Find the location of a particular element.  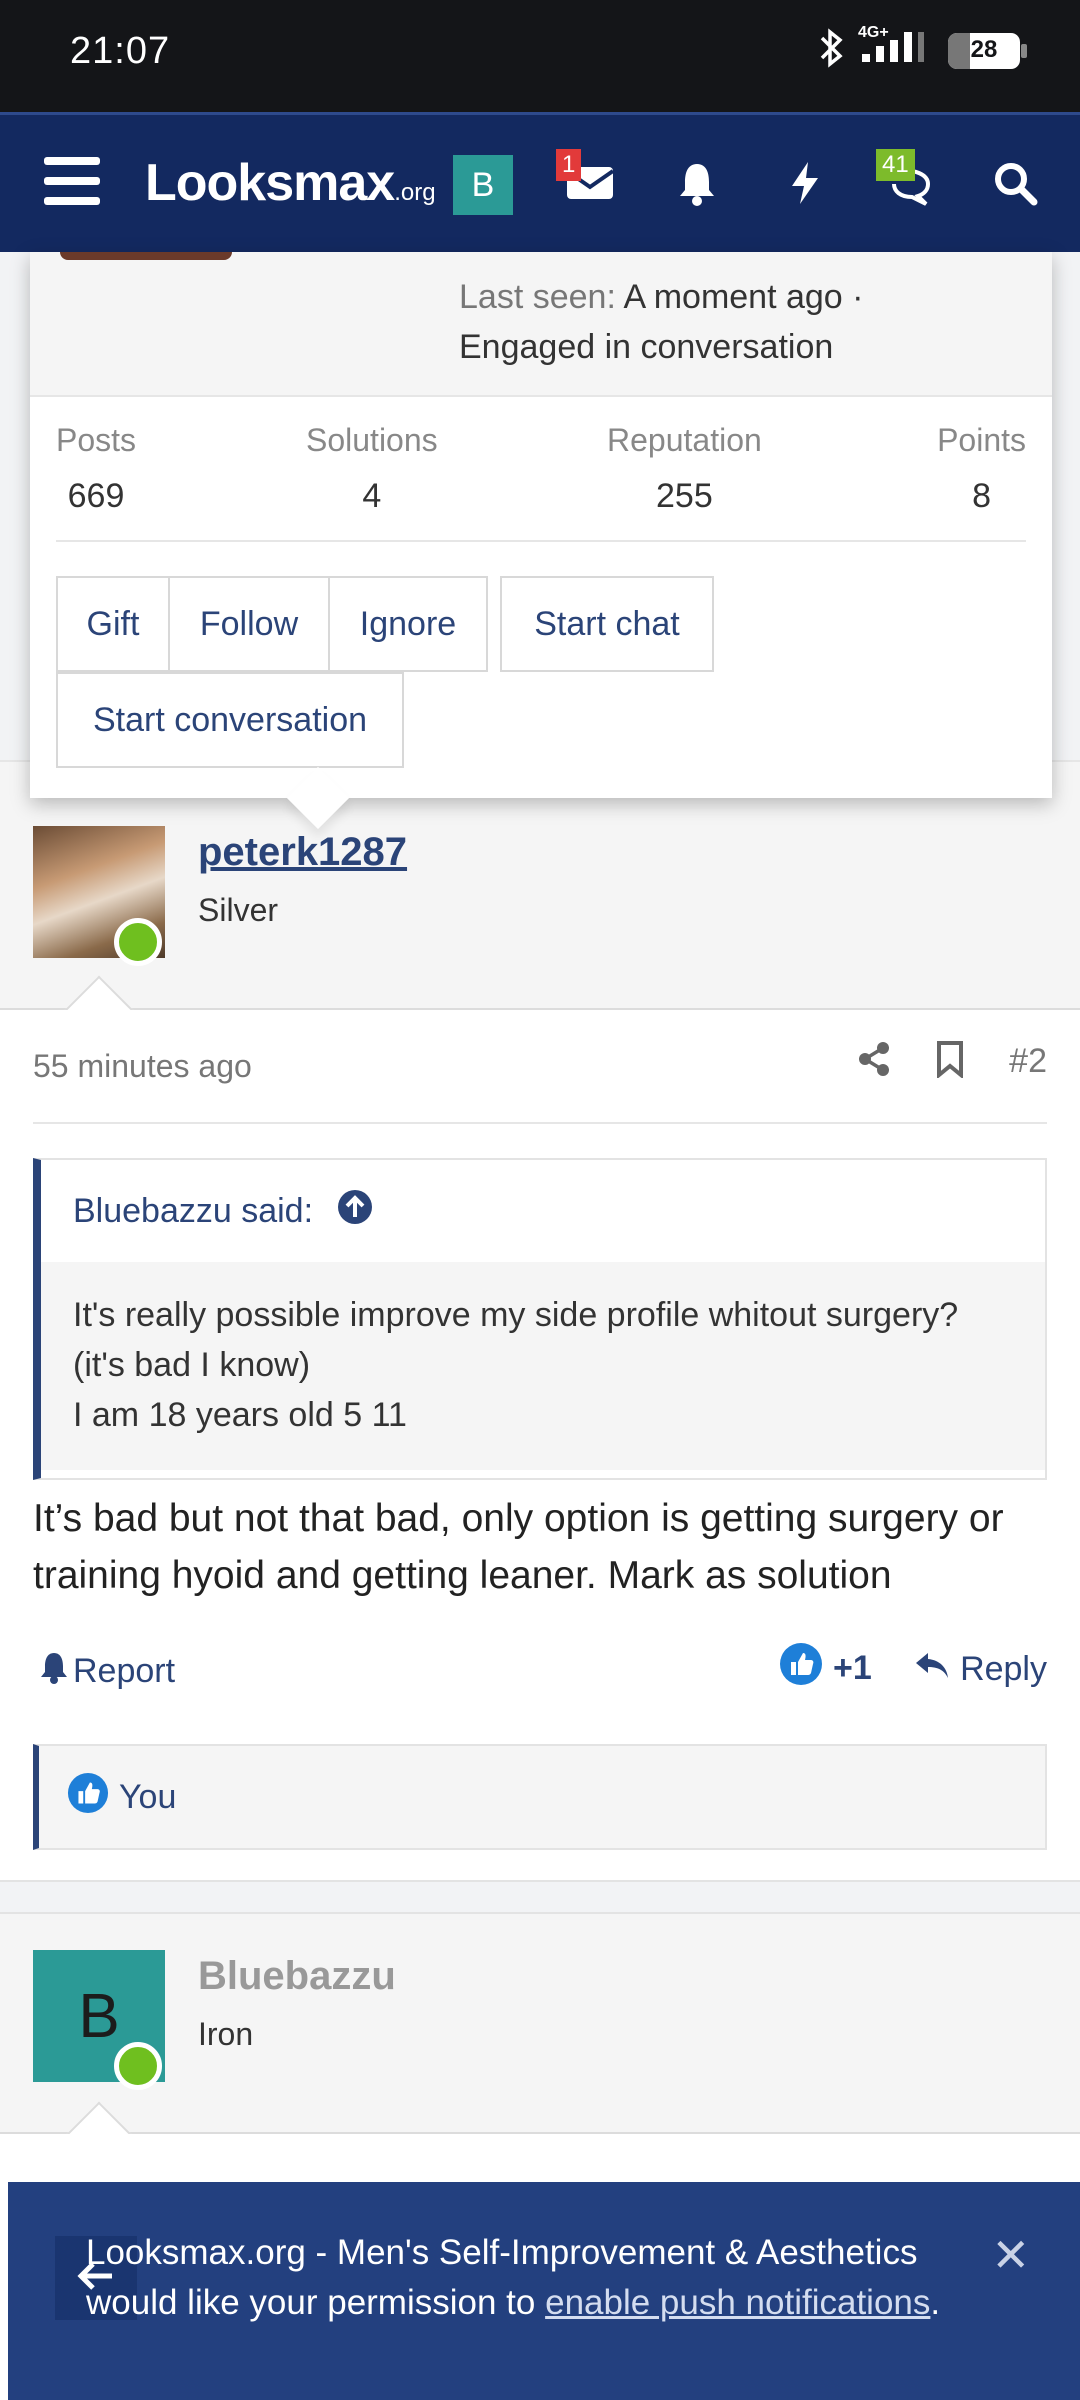

search-button is located at coordinates (1015, 185).